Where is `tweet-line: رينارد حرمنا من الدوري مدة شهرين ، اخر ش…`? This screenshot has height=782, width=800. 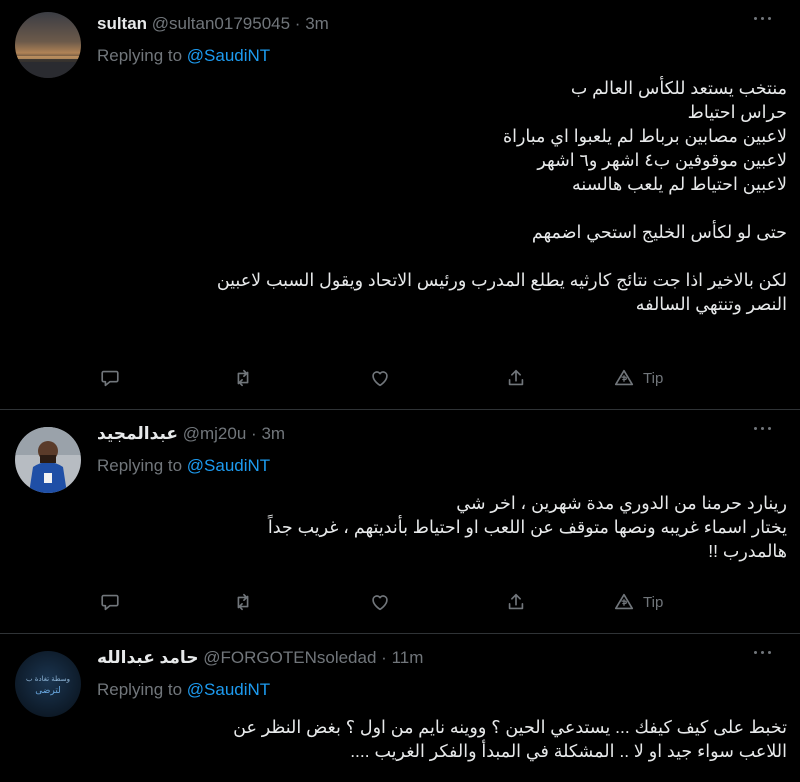 tweet-line: رينارد حرمنا من الدوري مدة شهرين ، اخر ش… is located at coordinates (621, 503).